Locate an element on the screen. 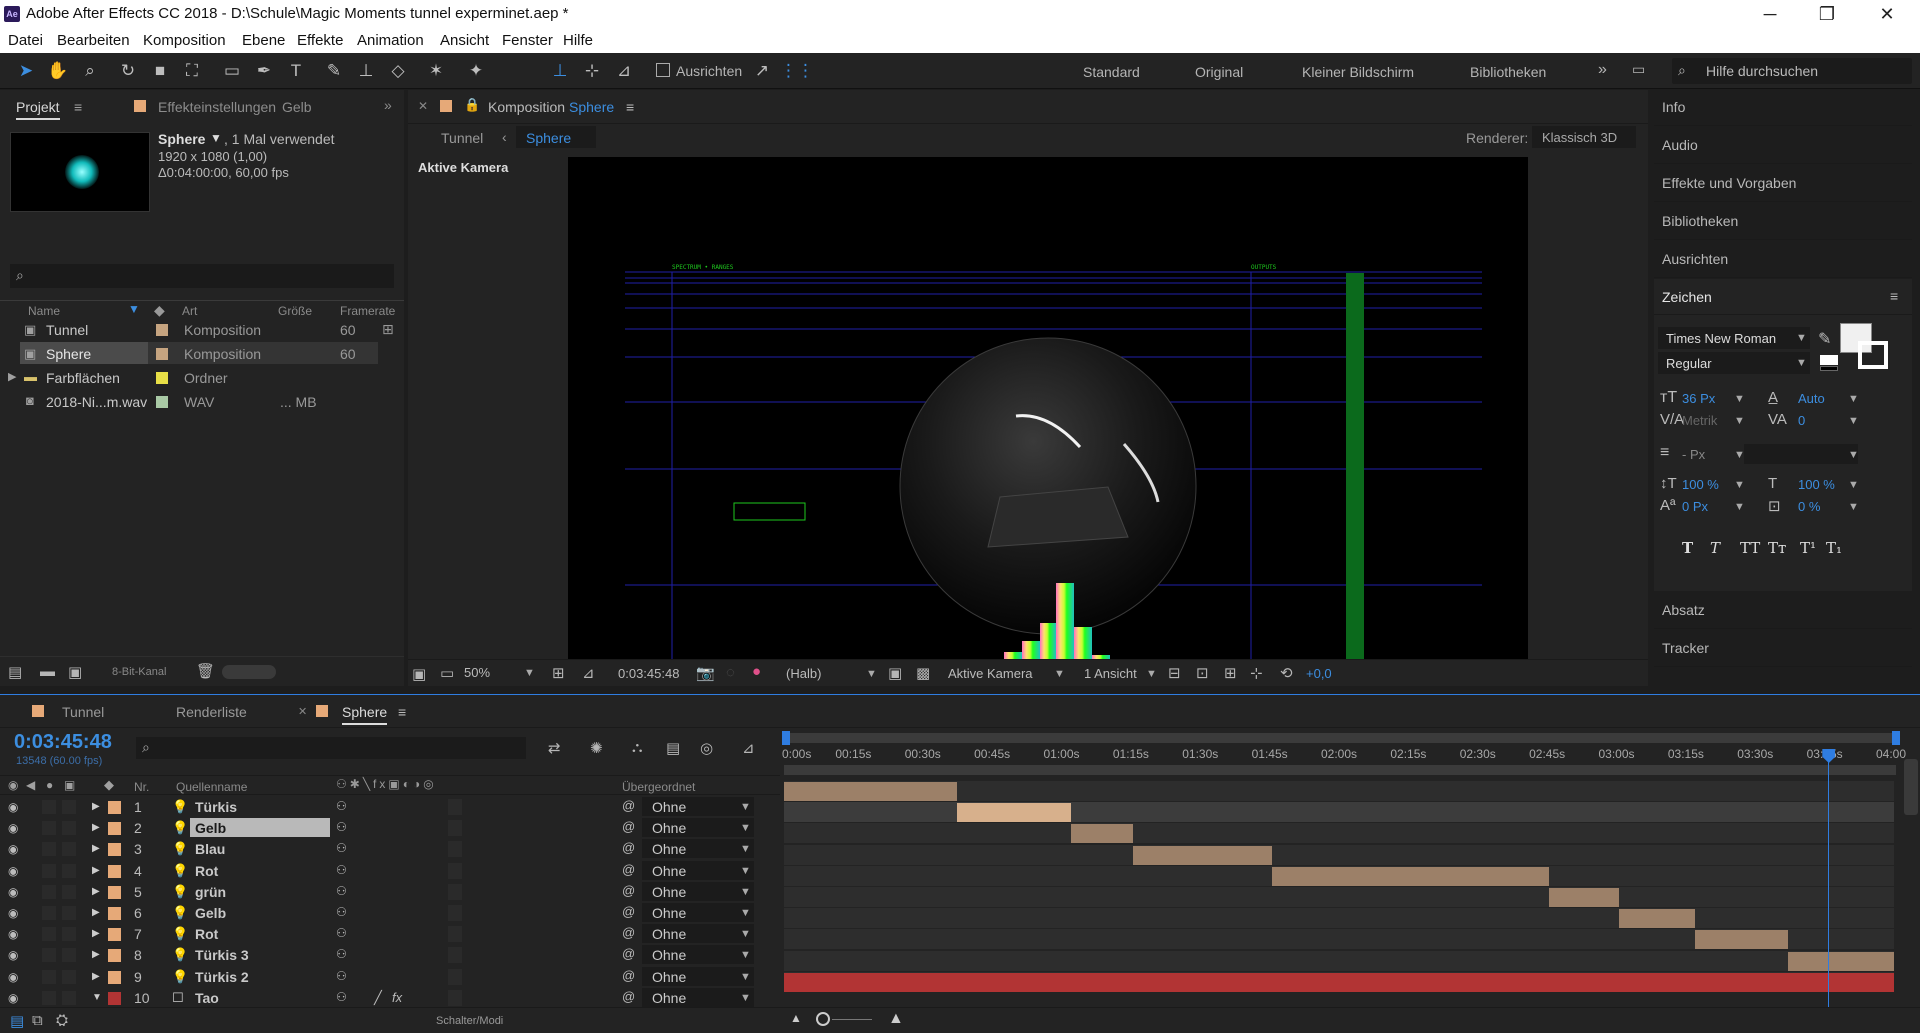  flowchart-icon: ⊞ is located at coordinates (388, 329).